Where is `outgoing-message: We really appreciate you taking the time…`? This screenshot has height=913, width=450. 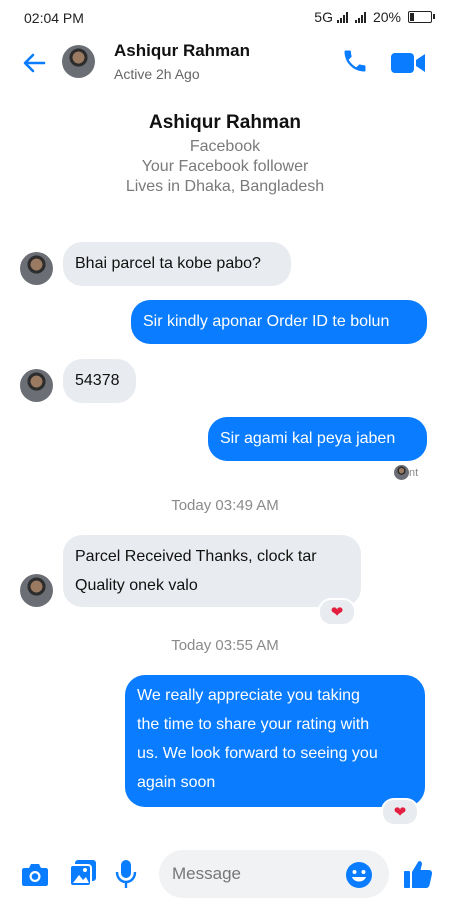 outgoing-message: We really appreciate you taking the time… is located at coordinates (275, 741).